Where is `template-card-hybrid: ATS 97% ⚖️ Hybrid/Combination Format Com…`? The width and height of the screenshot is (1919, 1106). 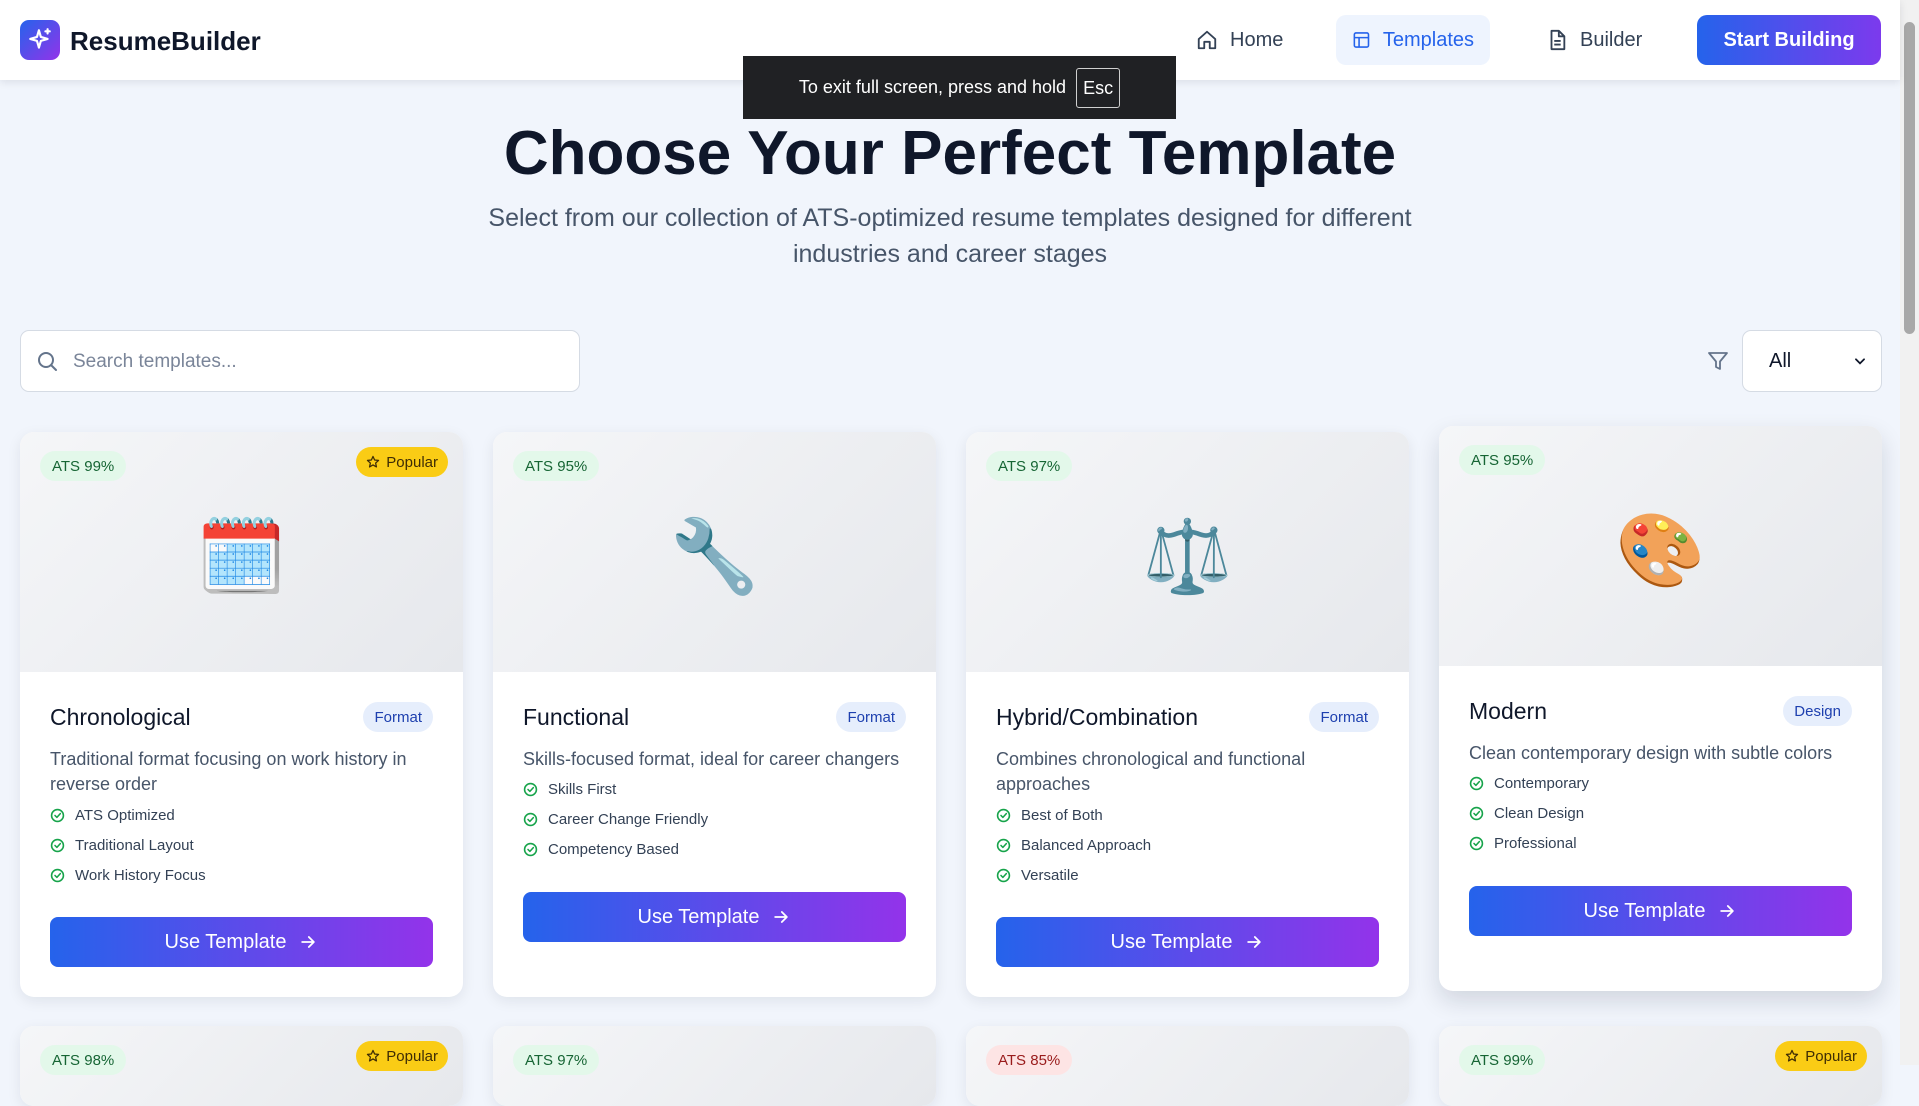 template-card-hybrid: ATS 97% ⚖️ Hybrid/Combination Format Com… is located at coordinates (1187, 714).